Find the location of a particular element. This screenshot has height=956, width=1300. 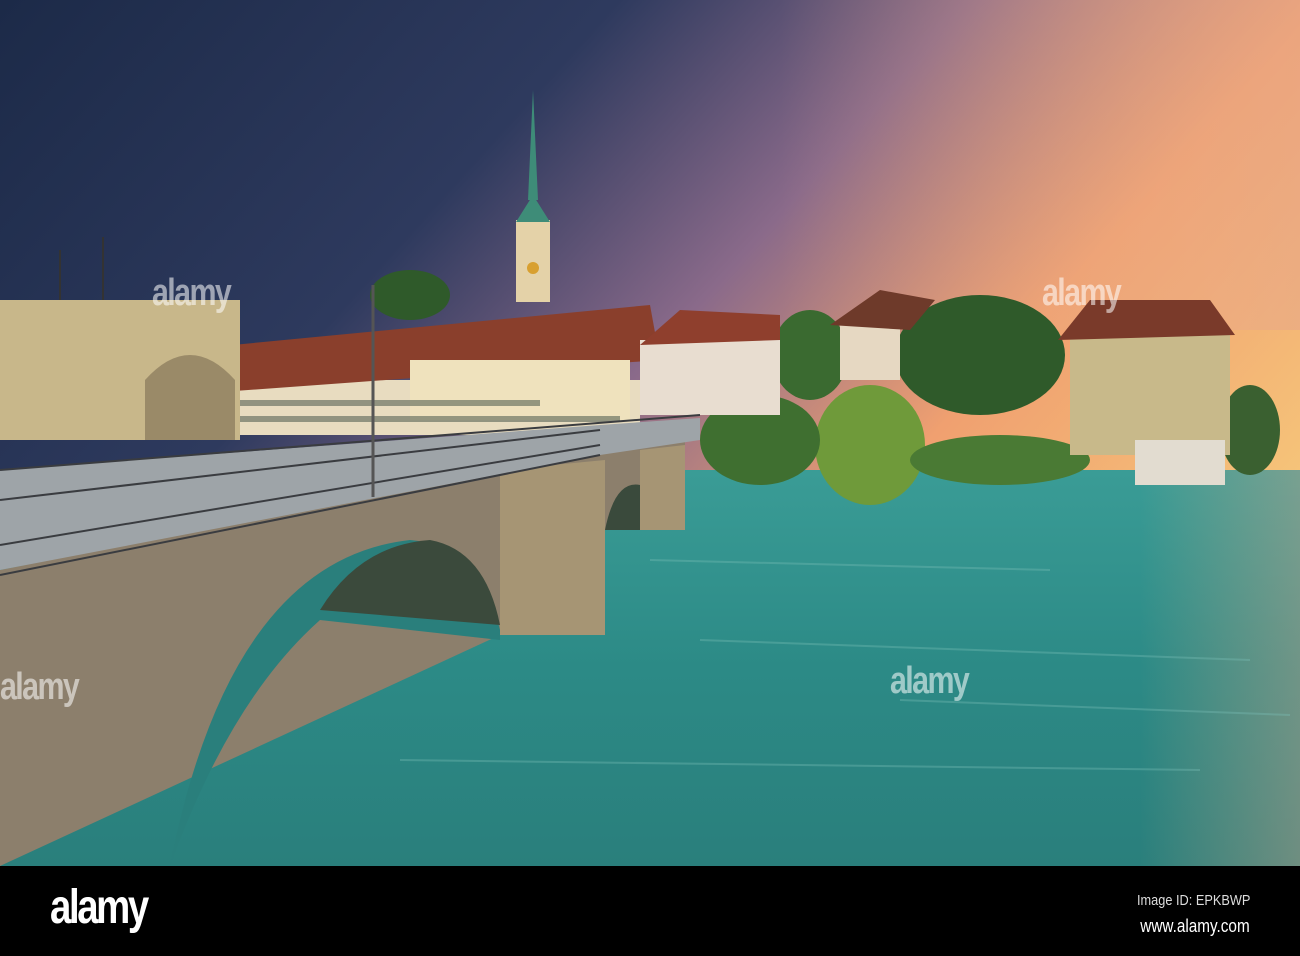

image-id: Image ID: EPKBWP is located at coordinates (1193, 900).